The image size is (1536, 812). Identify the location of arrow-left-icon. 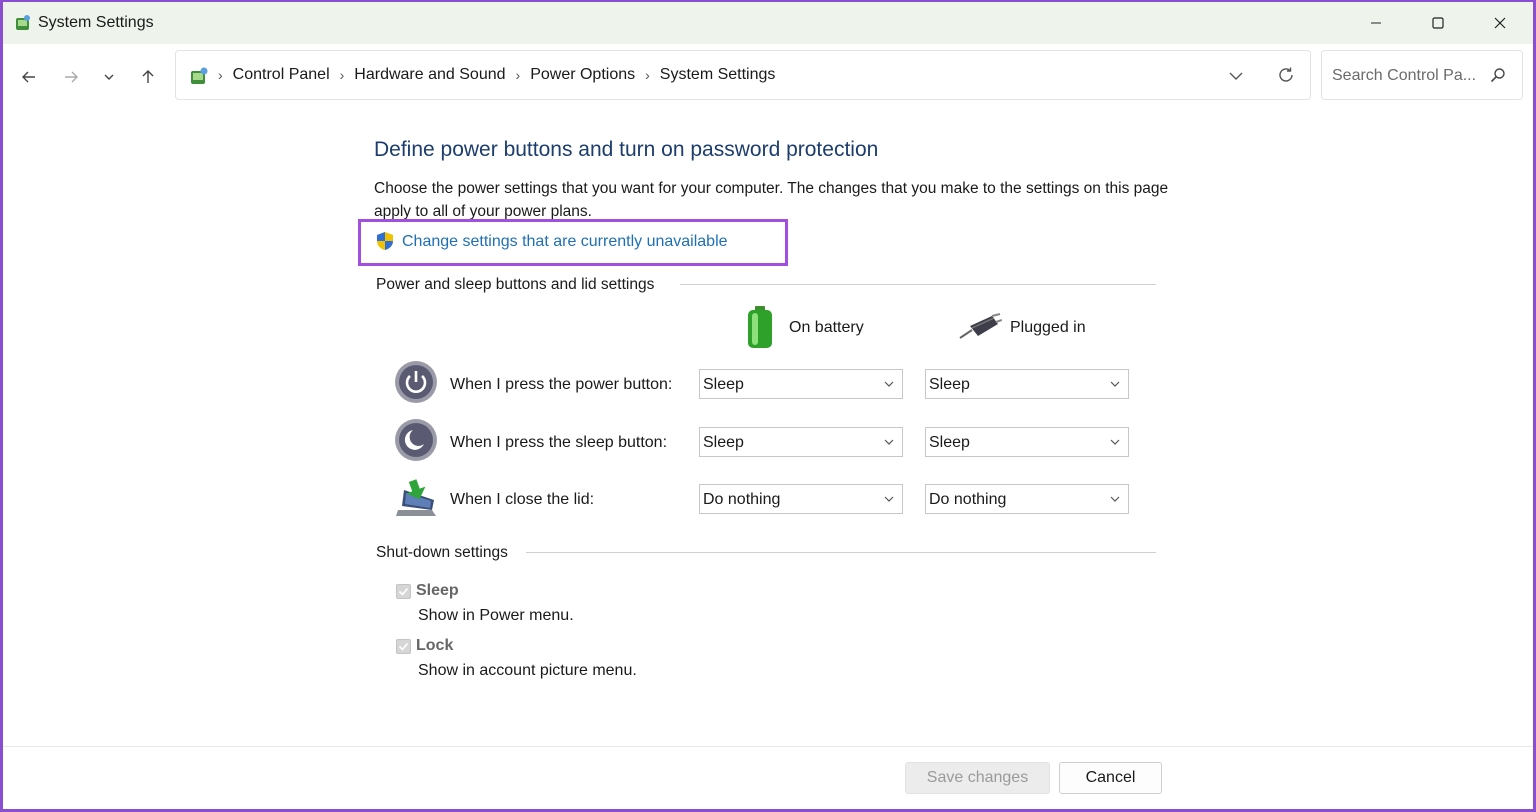
(28, 77).